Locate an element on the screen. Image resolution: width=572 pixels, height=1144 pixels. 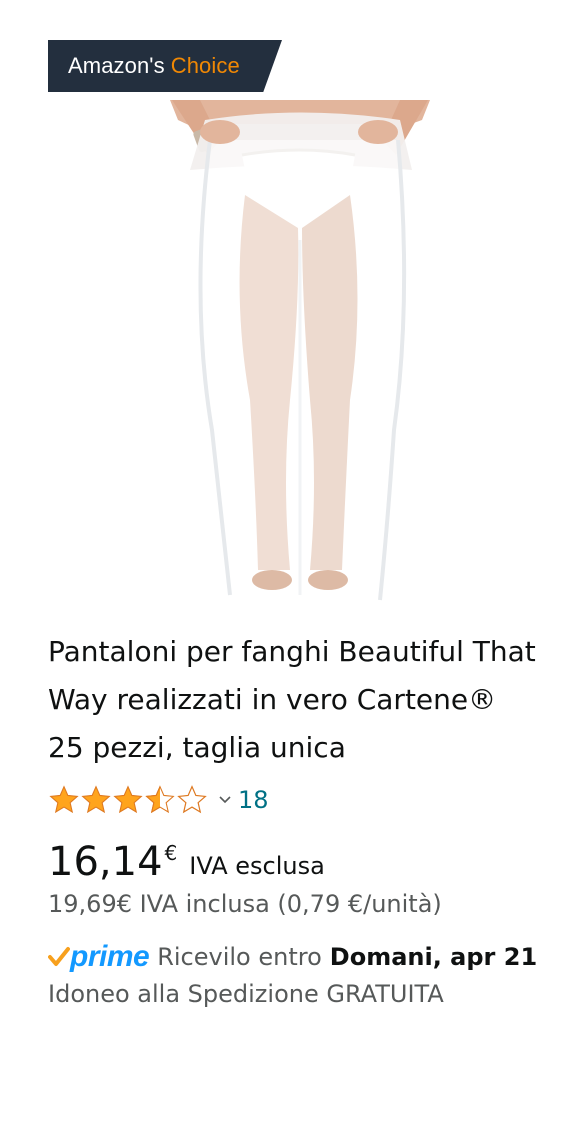
delivery-date: Domani, apr 21 is located at coordinates (433, 957).